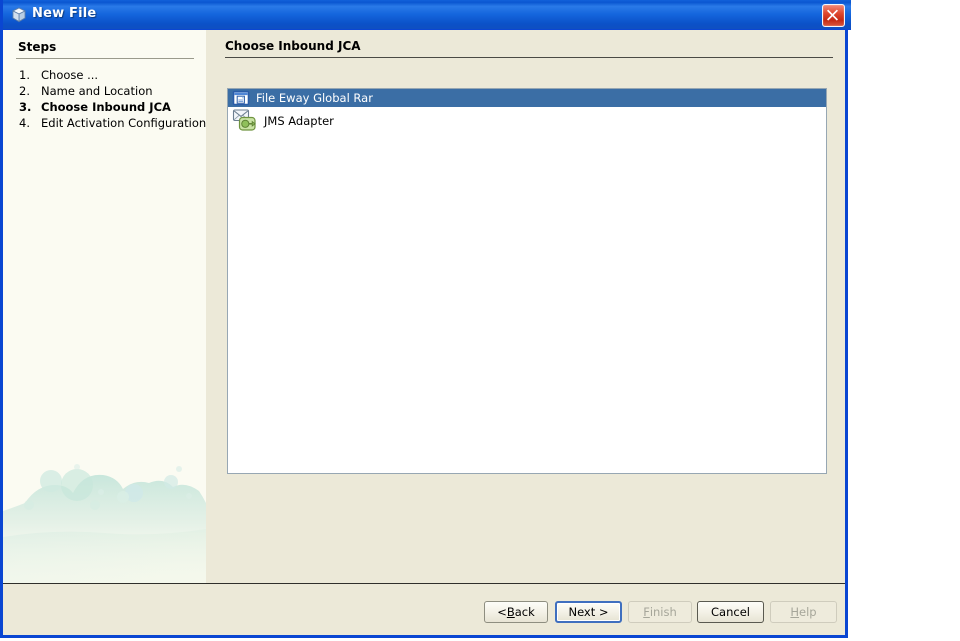 The height and width of the screenshot is (641, 960). What do you see at coordinates (527, 120) in the screenshot?
I see `list-item: JMS Adapter` at bounding box center [527, 120].